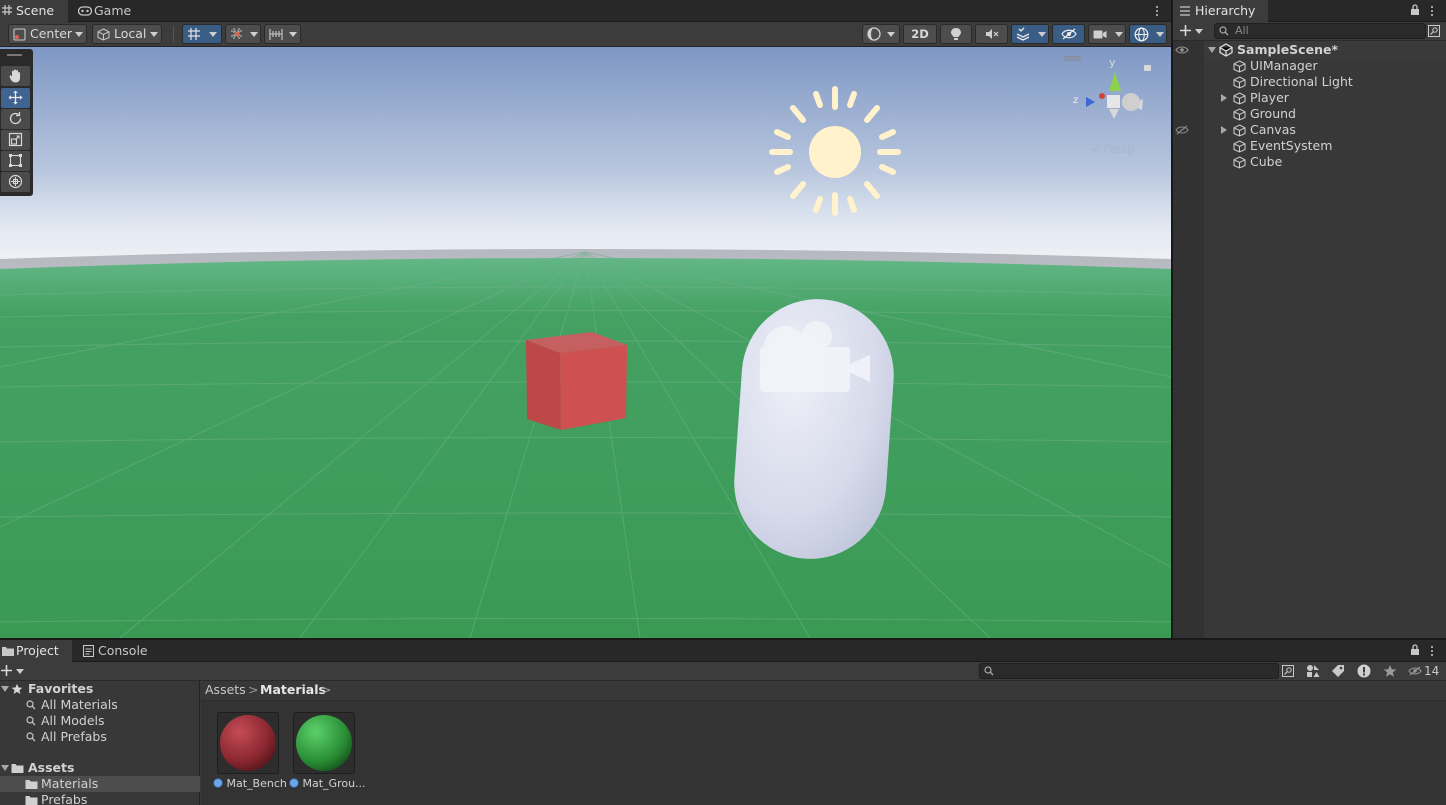  What do you see at coordinates (100, 737) in the screenshot?
I see `favorite-item: All Prefabs` at bounding box center [100, 737].